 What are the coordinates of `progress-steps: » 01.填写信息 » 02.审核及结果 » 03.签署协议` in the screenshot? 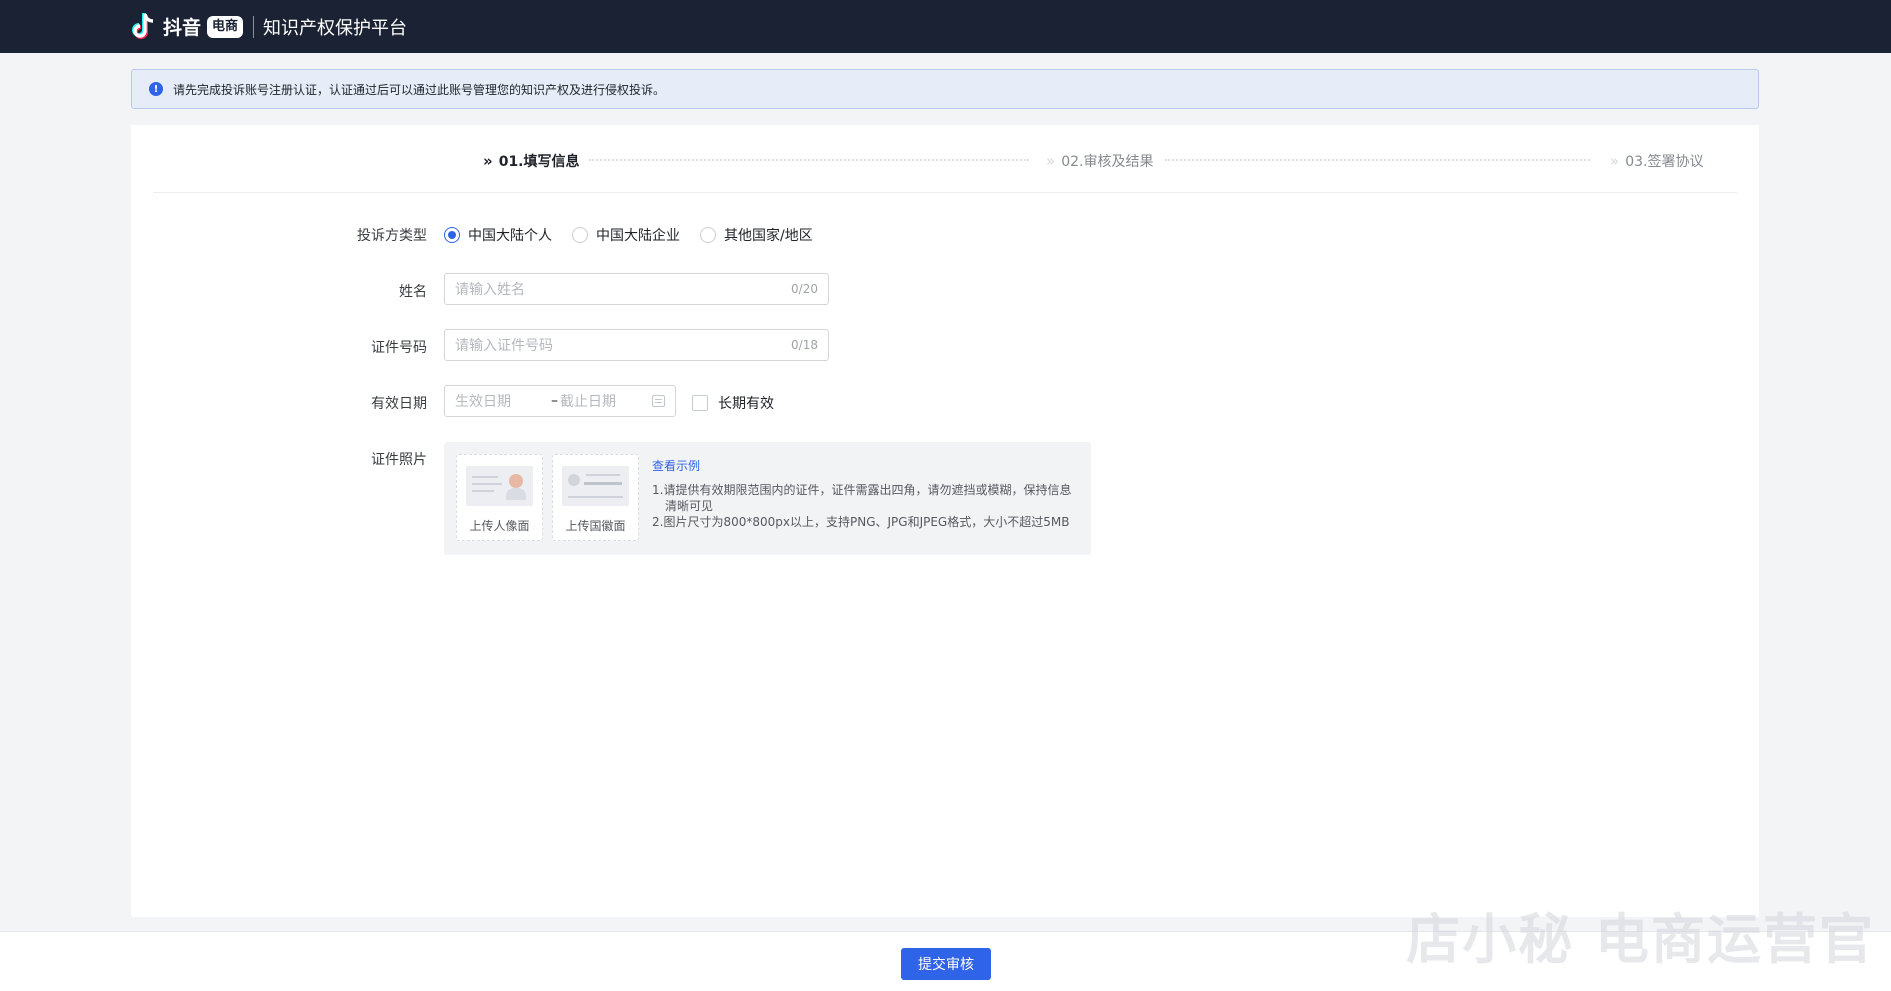 It's located at (945, 159).